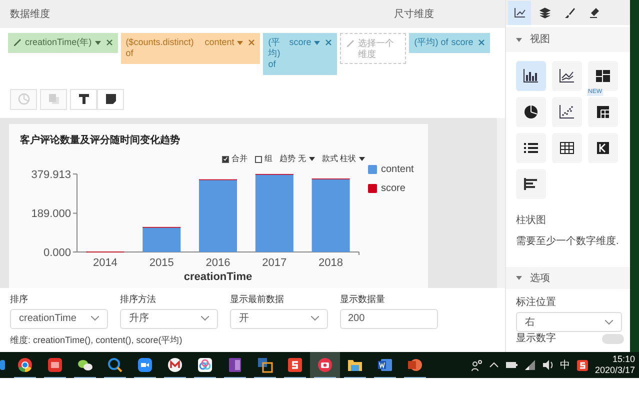 Image resolution: width=639 pixels, height=405 pixels. What do you see at coordinates (160, 48) in the screenshot?
I see `aggregate-label: ($counts.distinct) of` at bounding box center [160, 48].